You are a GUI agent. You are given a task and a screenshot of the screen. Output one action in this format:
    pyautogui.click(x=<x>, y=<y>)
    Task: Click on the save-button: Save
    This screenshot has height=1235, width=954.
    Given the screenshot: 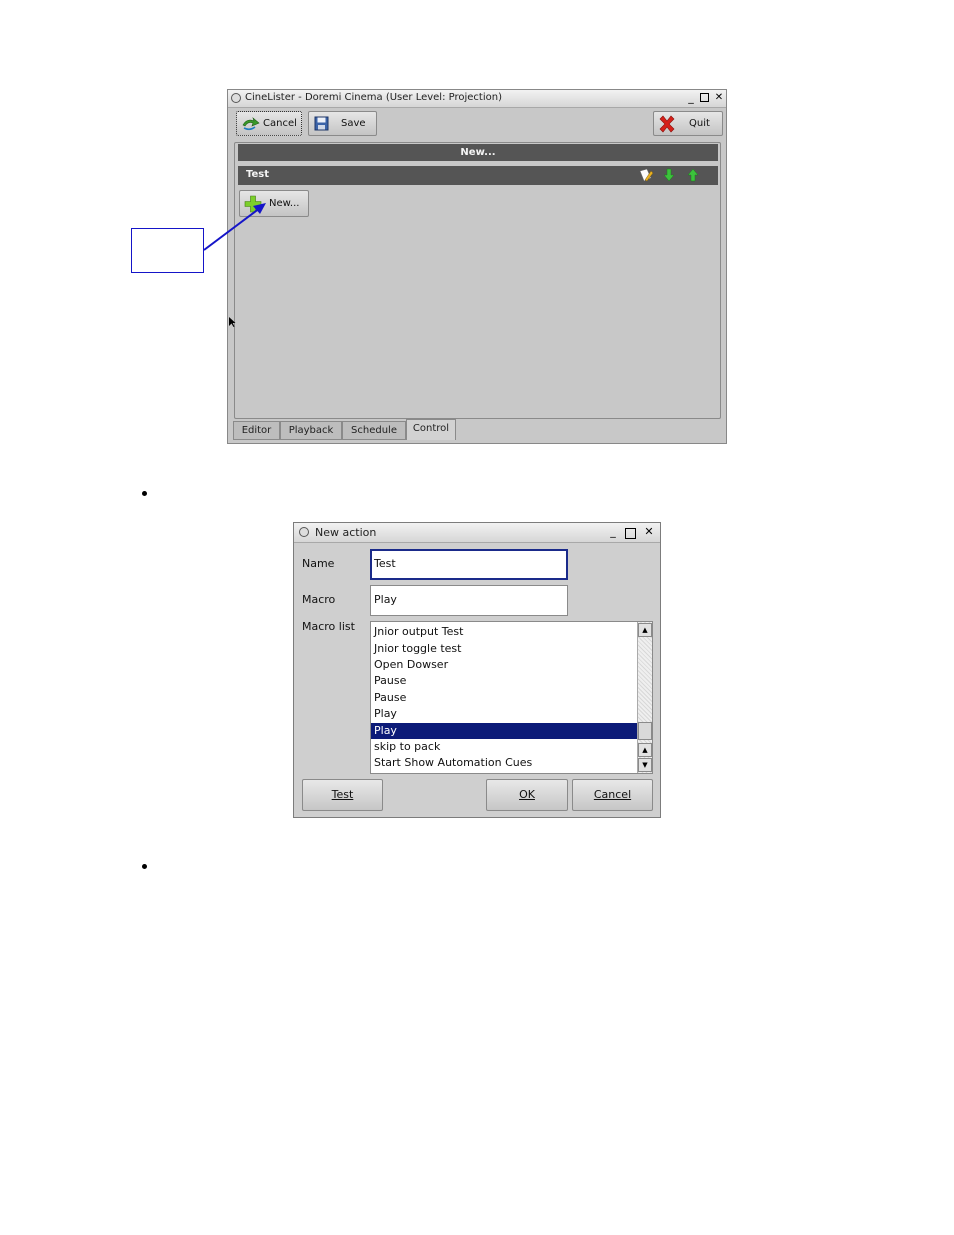 What is the action you would take?
    pyautogui.click(x=342, y=123)
    